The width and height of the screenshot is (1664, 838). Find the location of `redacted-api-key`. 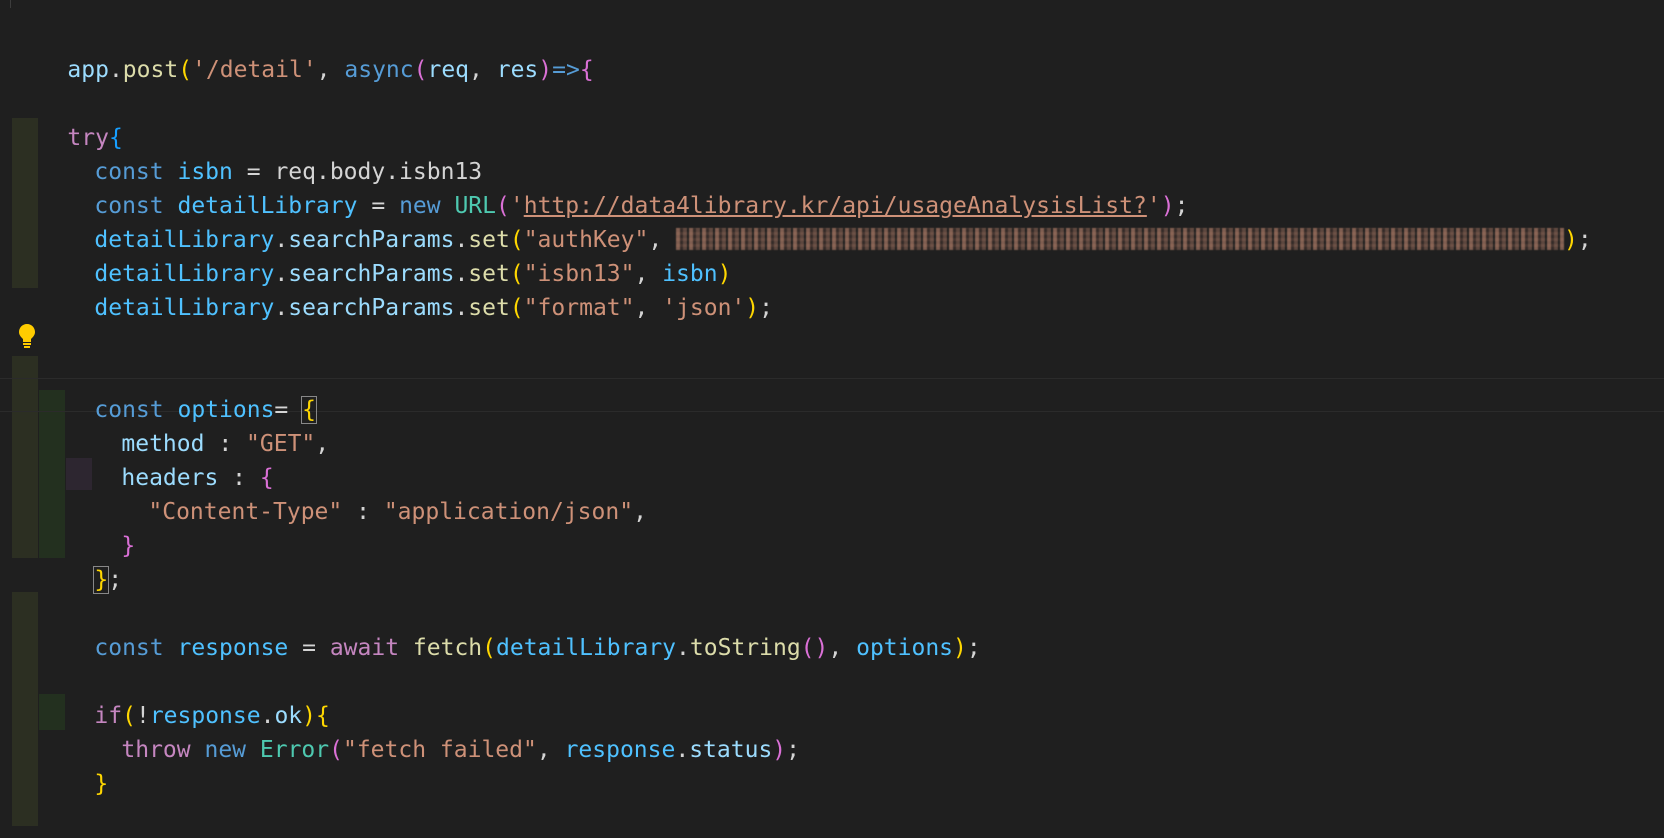

redacted-api-key is located at coordinates (1120, 238).